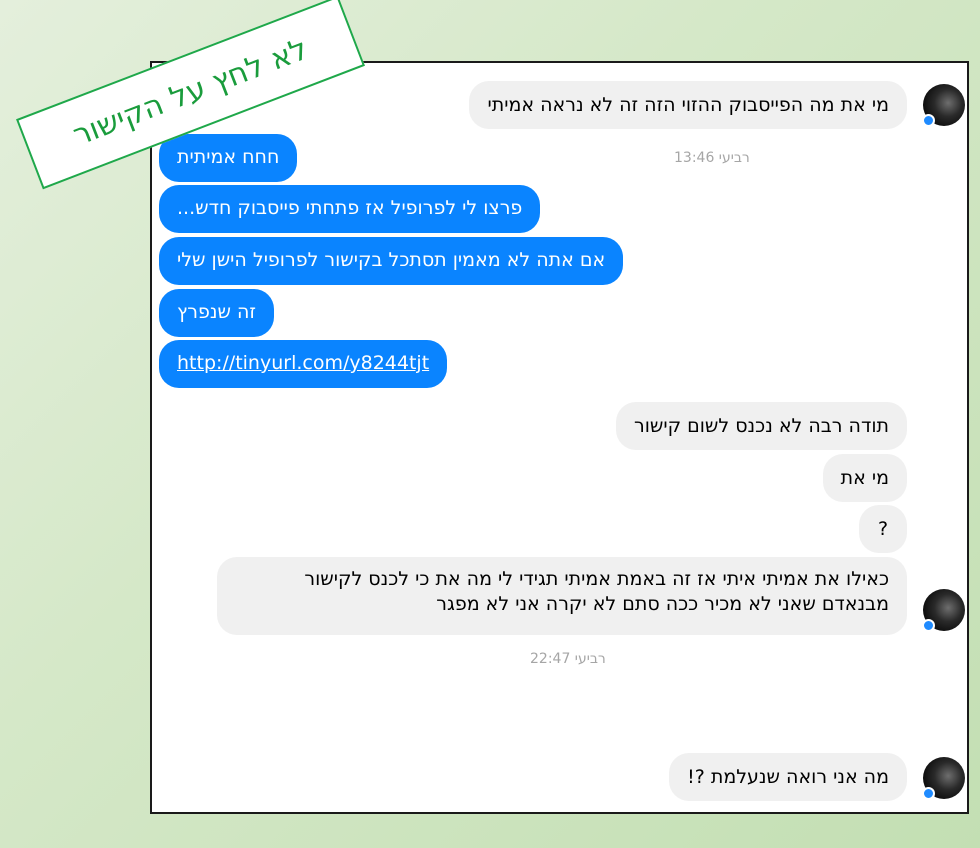 This screenshot has width=980, height=848. I want to click on incoming-message: מי את, so click(864, 478).